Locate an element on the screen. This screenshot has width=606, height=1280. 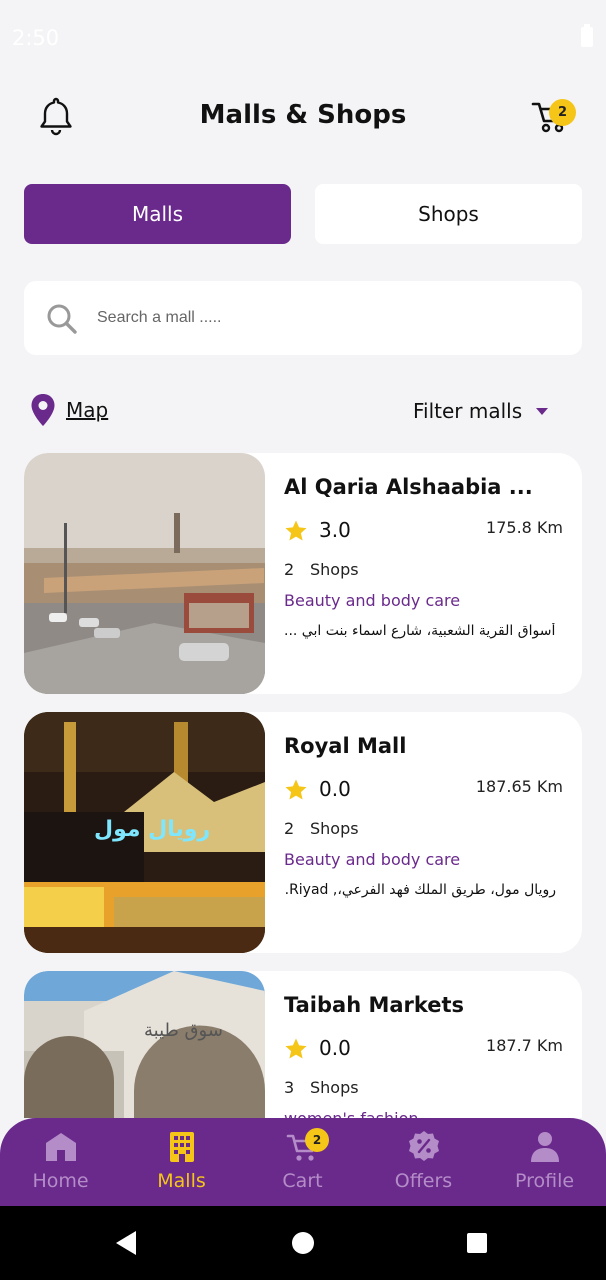
mall-image: رويال مول is located at coordinates (144, 832).